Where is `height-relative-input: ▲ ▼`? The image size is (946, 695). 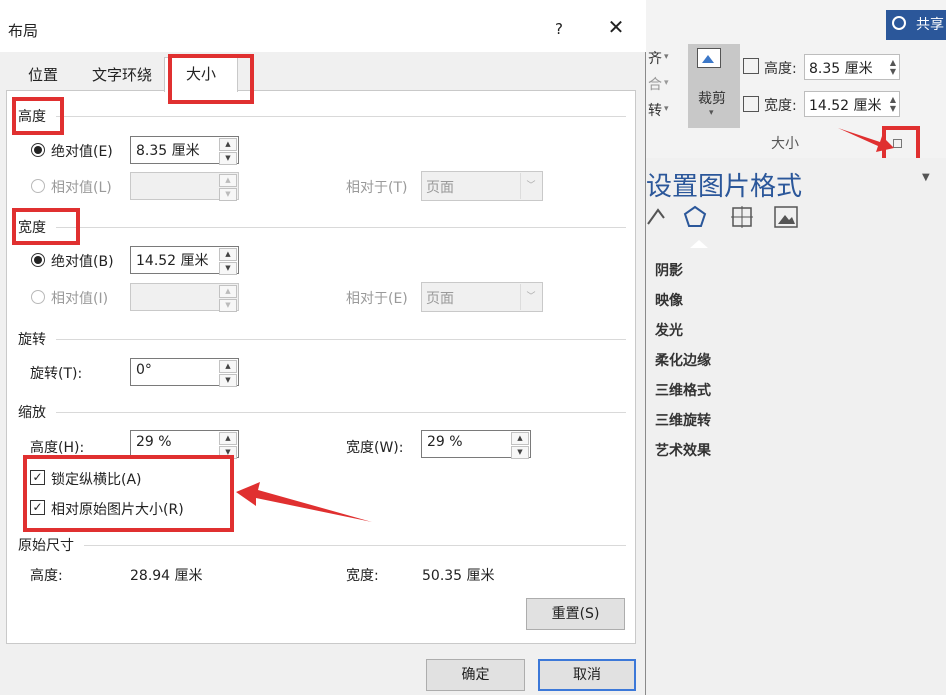 height-relative-input: ▲ ▼ is located at coordinates (184, 186).